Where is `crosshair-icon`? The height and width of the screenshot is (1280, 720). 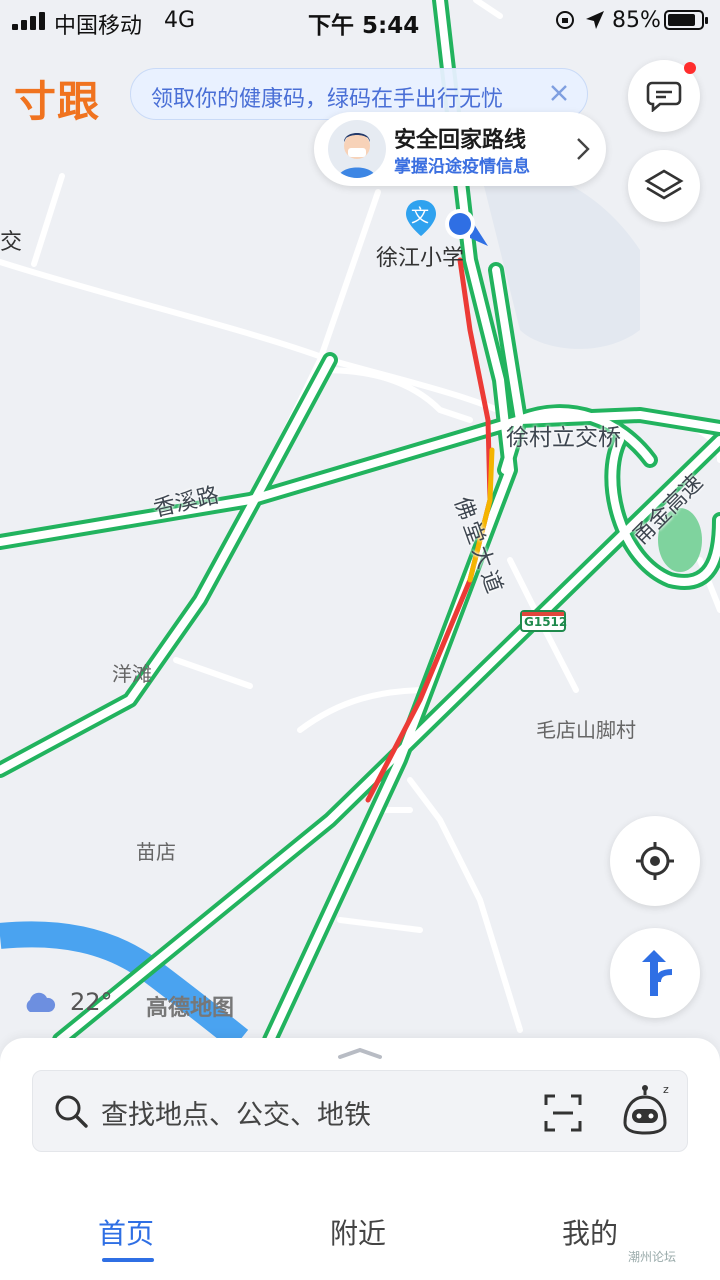 crosshair-icon is located at coordinates (655, 861).